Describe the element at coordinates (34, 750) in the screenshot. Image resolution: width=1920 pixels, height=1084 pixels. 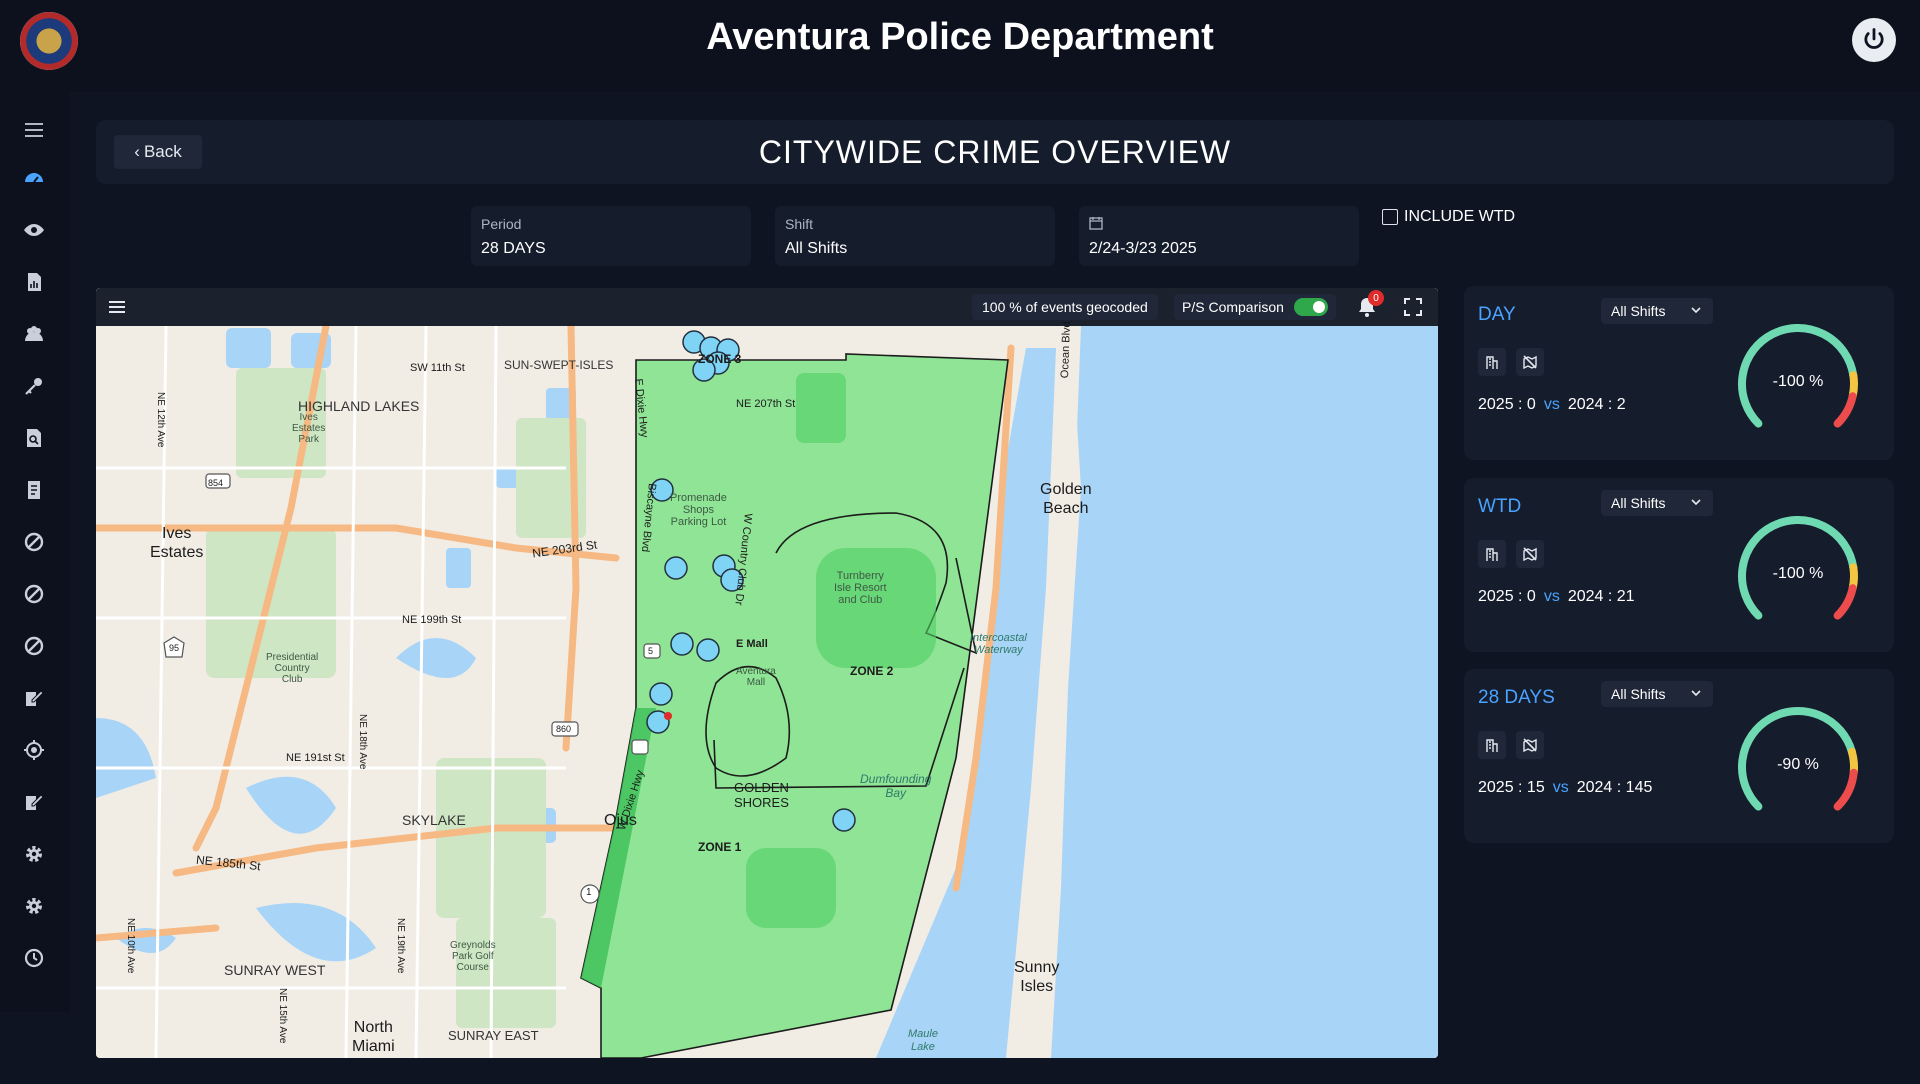
I see `target-icon` at that location.